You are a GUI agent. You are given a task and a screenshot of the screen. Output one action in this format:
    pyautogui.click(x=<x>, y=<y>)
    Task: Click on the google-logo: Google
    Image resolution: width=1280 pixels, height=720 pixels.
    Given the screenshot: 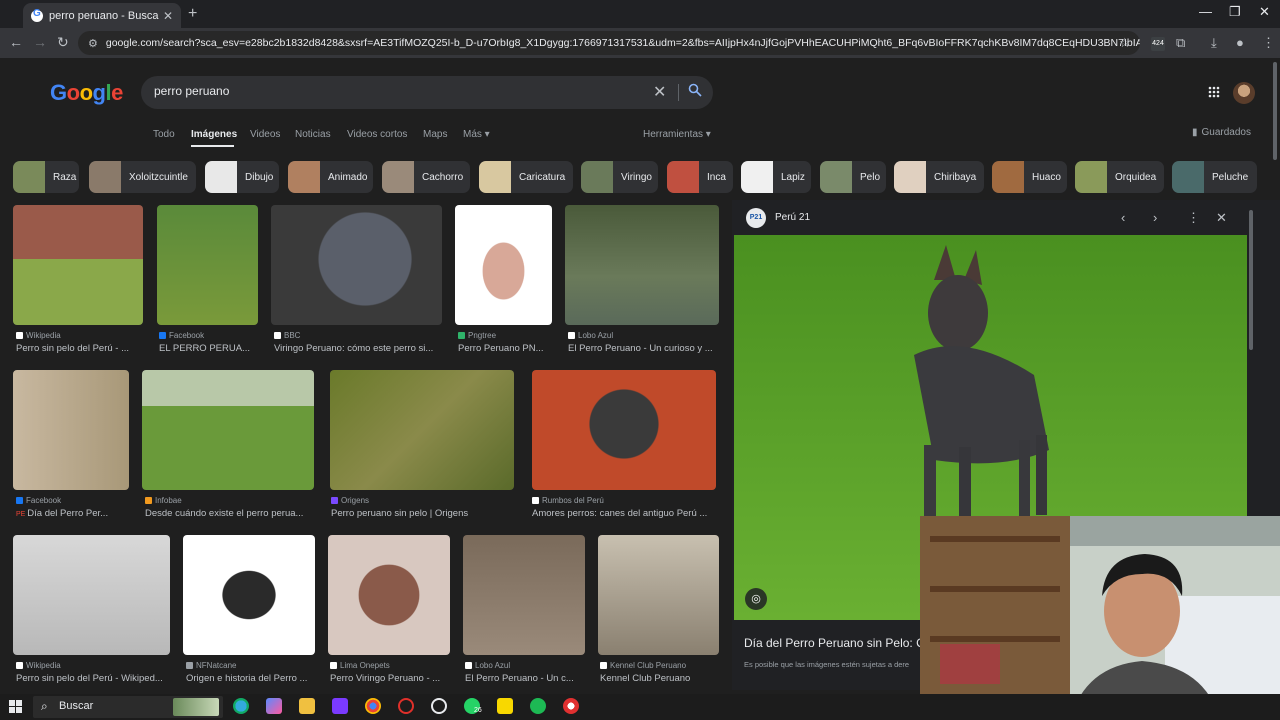 What is the action you would take?
    pyautogui.click(x=86, y=93)
    